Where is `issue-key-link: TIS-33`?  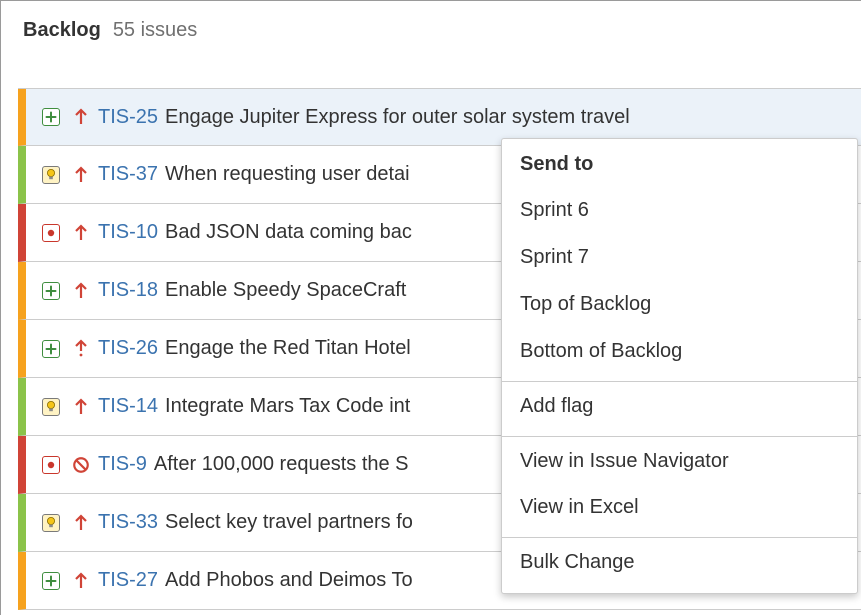
issue-key-link: TIS-33 is located at coordinates (128, 522).